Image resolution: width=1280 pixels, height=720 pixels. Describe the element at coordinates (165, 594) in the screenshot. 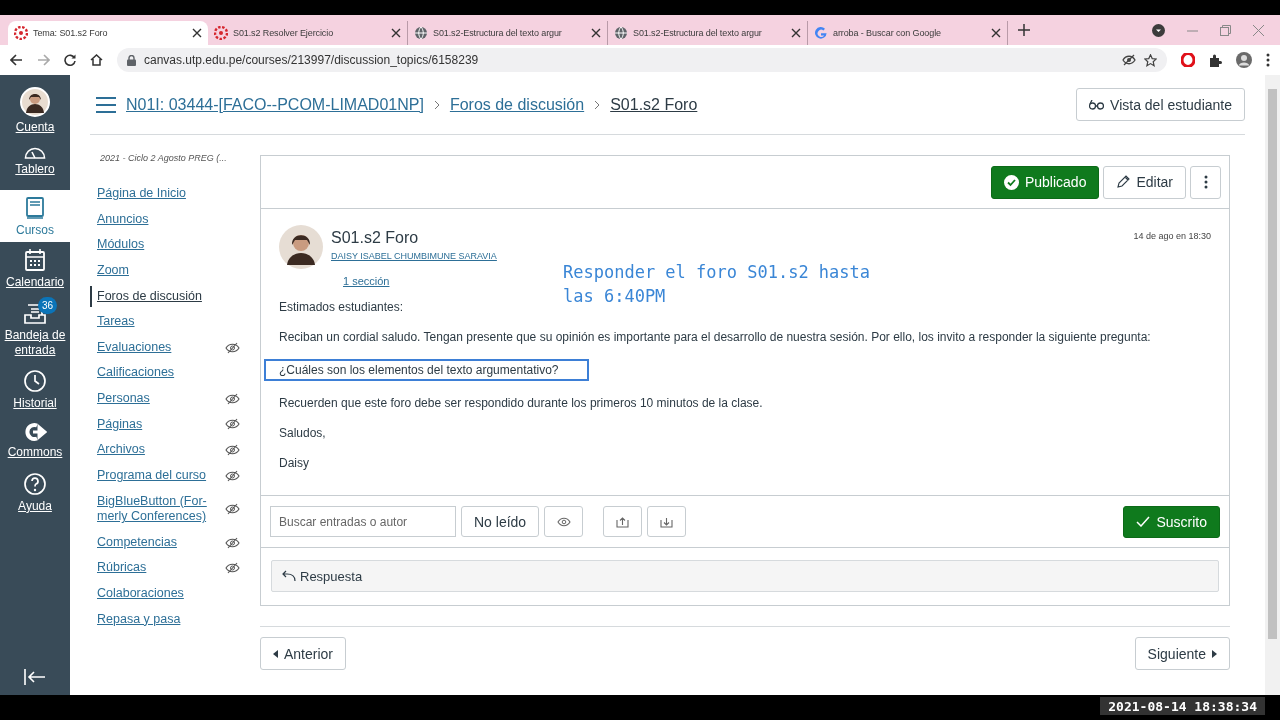

I see `course-nav-link: Colaboraciones` at that location.